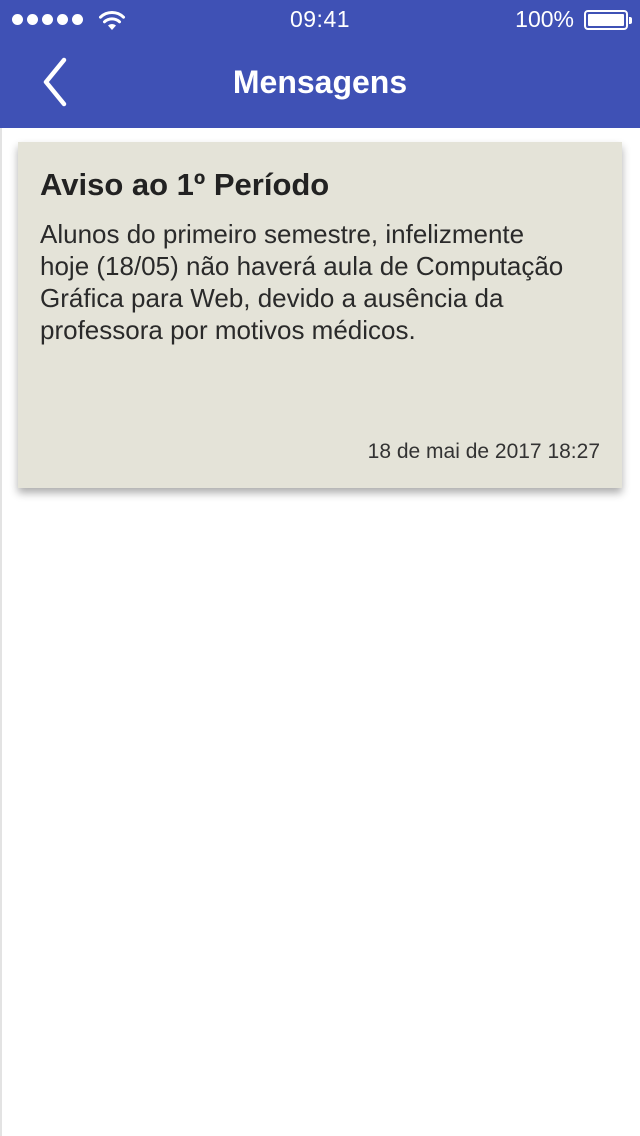 The image size is (640, 1136). Describe the element at coordinates (483, 451) in the screenshot. I see `message-date: 18 de mai de 2017 18:27` at that location.